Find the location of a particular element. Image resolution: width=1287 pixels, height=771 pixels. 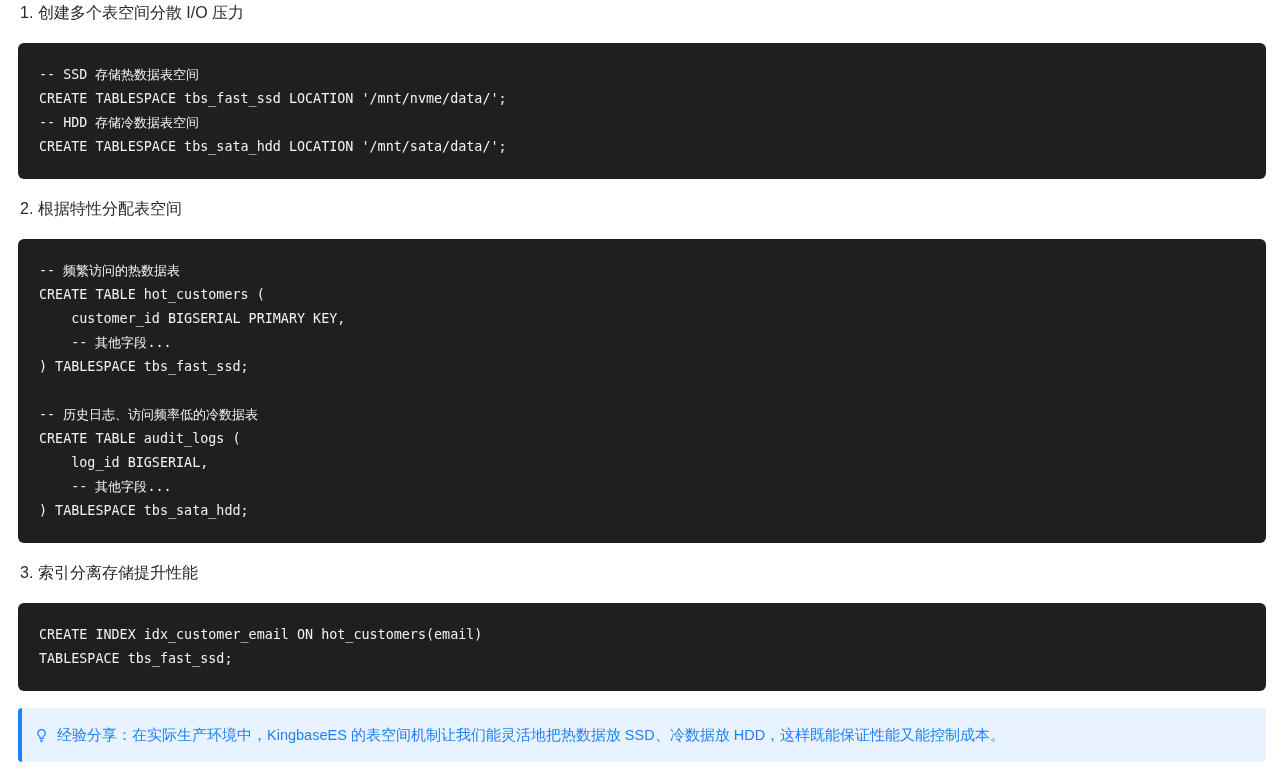

section-heading: 2. 根据特性分配表空间 is located at coordinates (101, 209).